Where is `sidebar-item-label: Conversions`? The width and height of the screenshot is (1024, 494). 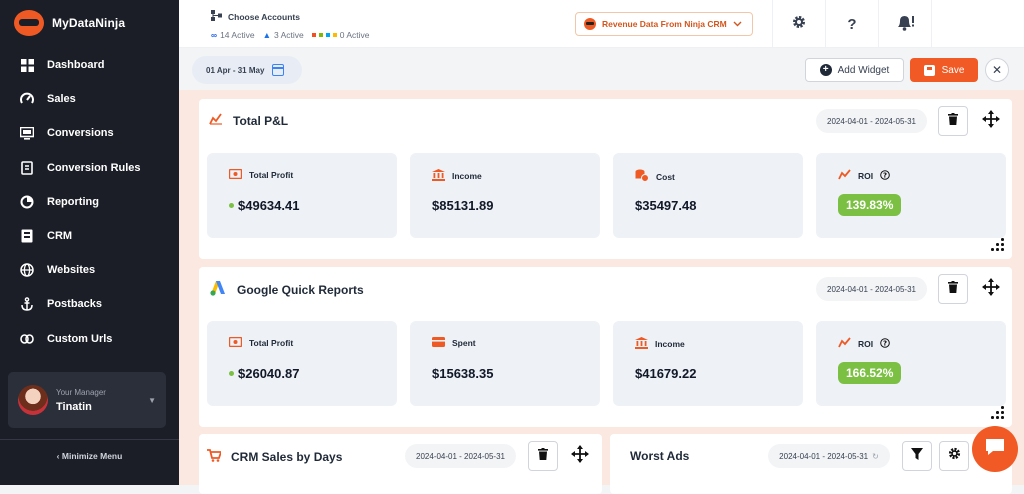 sidebar-item-label: Conversions is located at coordinates (80, 133).